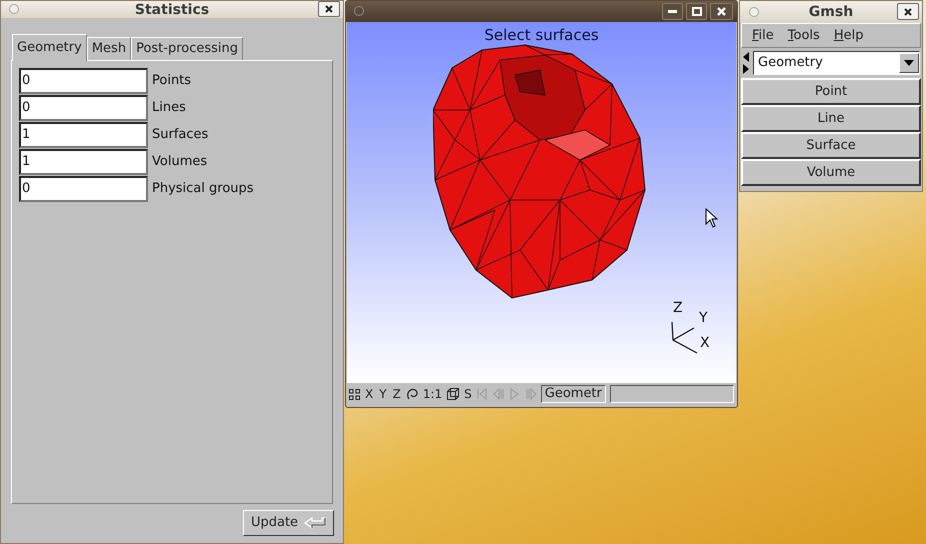 The height and width of the screenshot is (544, 926). I want to click on window-title: Gmsh, so click(831, 12).